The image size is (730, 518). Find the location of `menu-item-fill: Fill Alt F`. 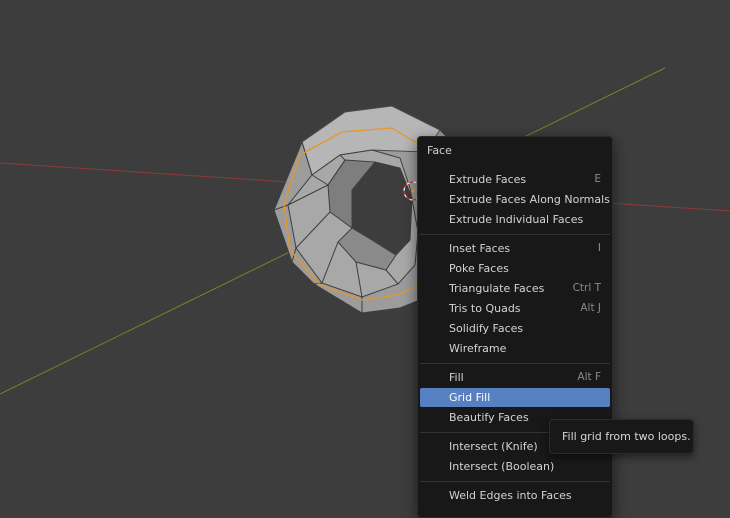

menu-item-fill: Fill Alt F is located at coordinates (515, 377).